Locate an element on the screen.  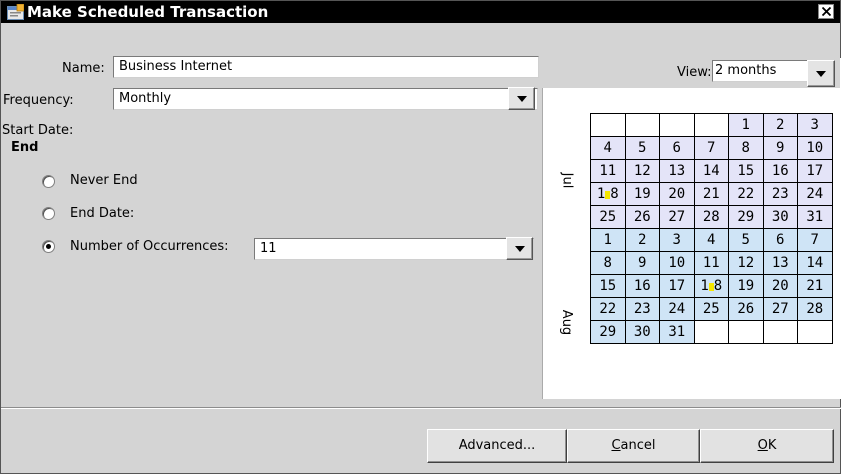
calendar-day-aug-28: 28 is located at coordinates (815, 309).